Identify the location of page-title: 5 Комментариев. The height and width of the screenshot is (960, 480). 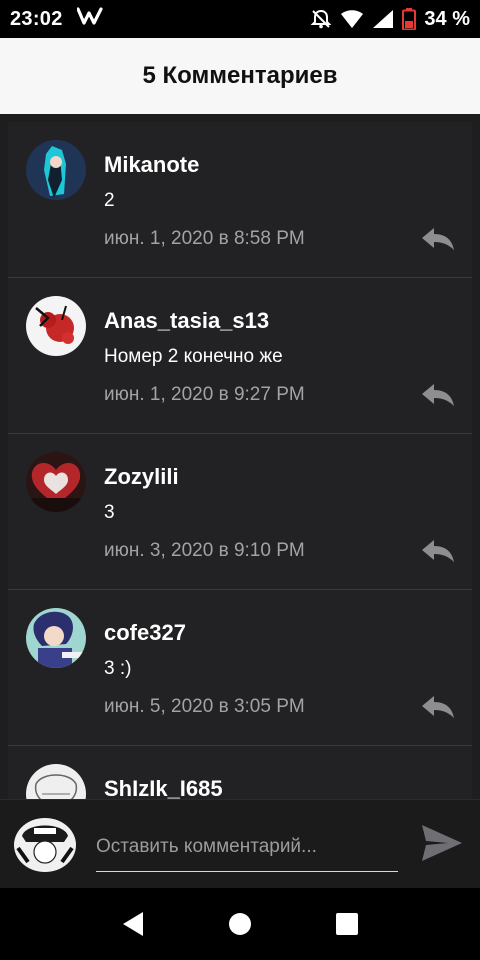
(240, 75).